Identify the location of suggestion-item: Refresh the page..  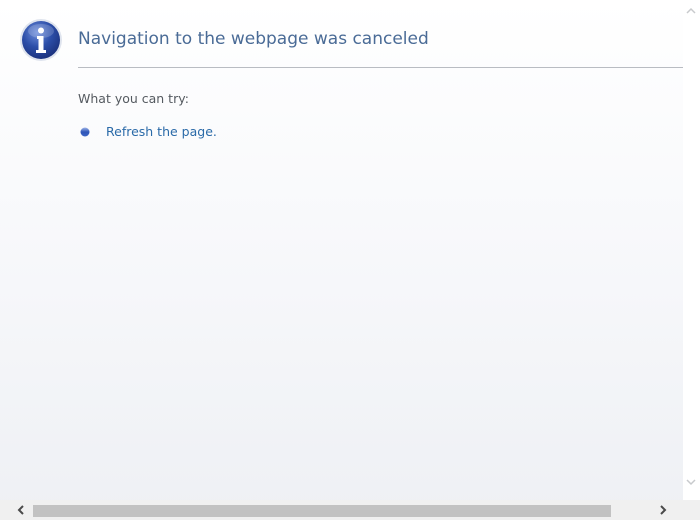
(148, 131).